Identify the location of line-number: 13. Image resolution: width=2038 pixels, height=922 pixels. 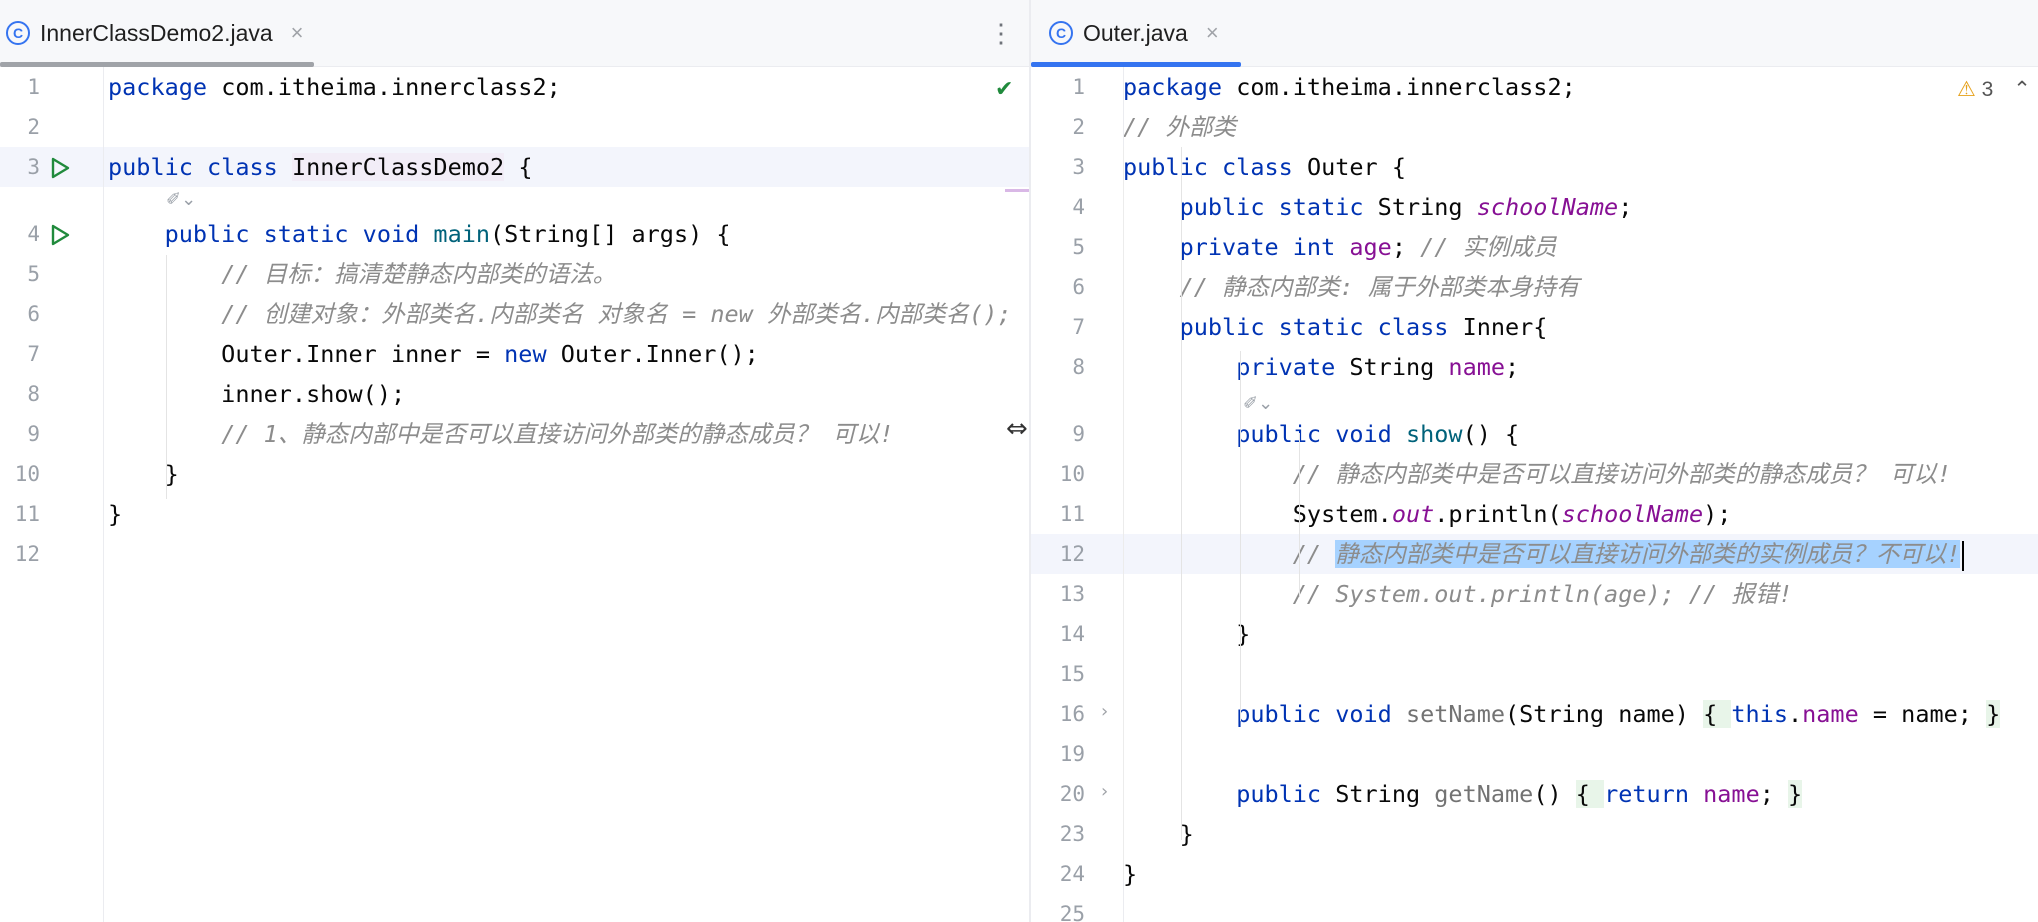
(1065, 594).